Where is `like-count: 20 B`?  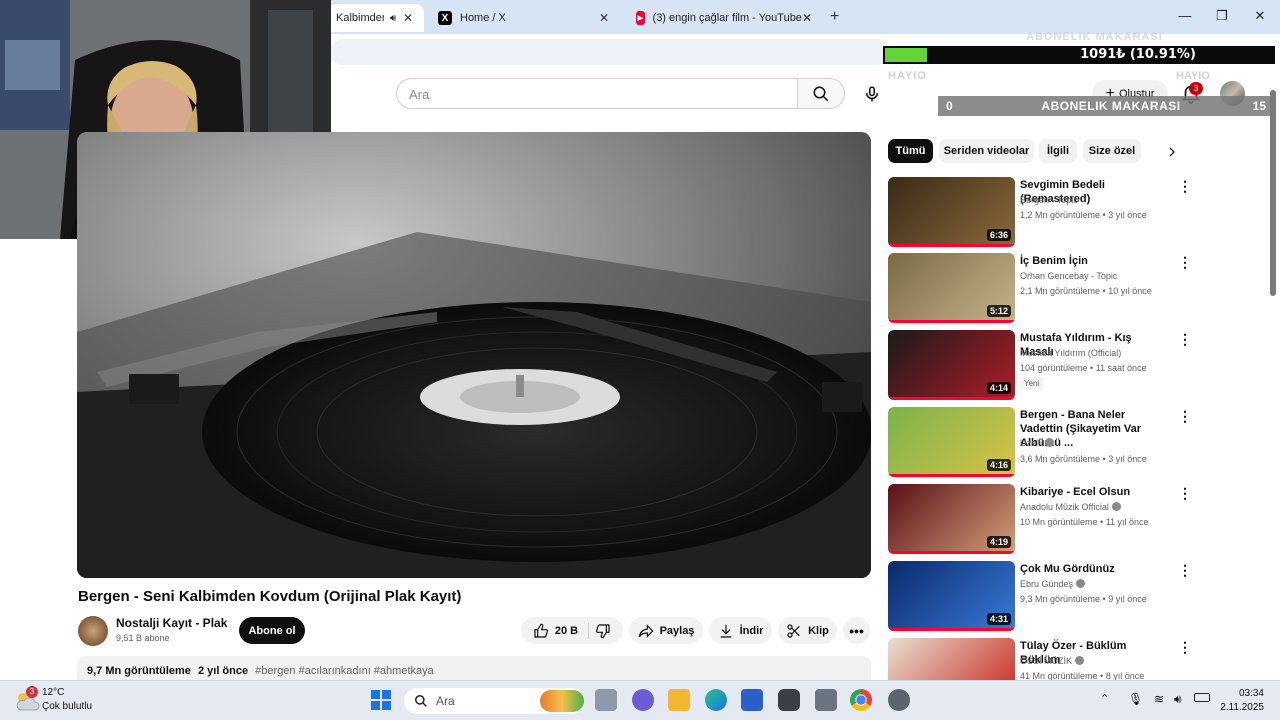
like-count: 20 B is located at coordinates (566, 630).